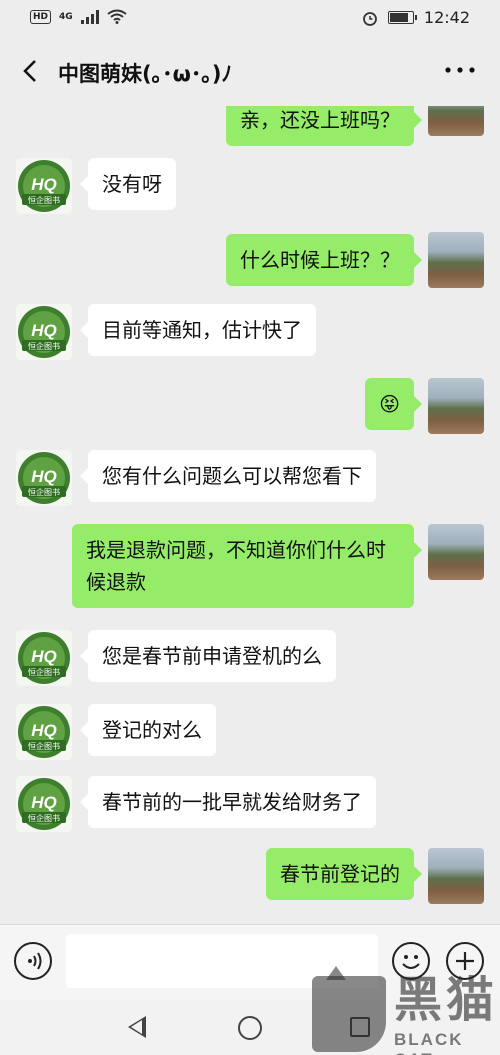 This screenshot has width=500, height=1055. Describe the element at coordinates (41, 16) in the screenshot. I see `hd-icon: HD` at that location.